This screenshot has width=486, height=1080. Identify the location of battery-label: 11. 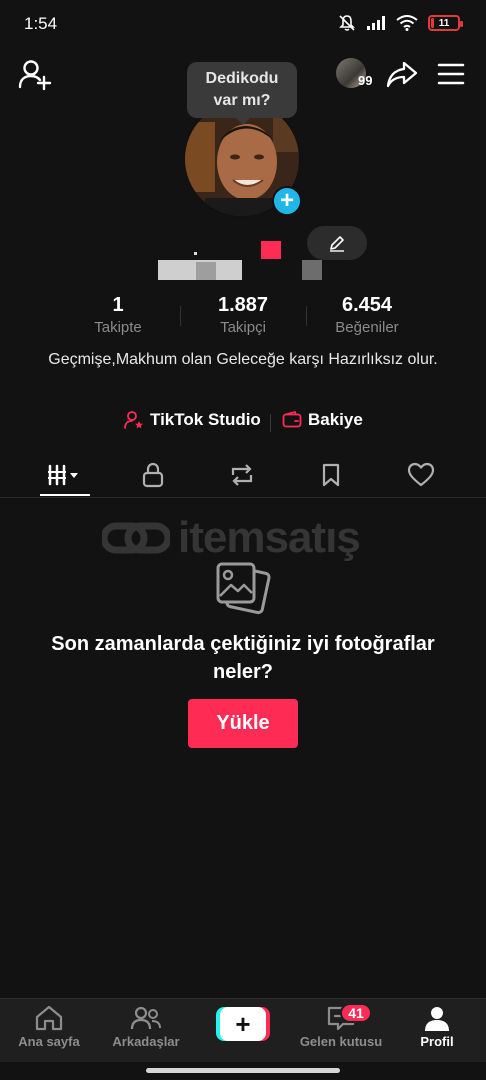
(444, 23).